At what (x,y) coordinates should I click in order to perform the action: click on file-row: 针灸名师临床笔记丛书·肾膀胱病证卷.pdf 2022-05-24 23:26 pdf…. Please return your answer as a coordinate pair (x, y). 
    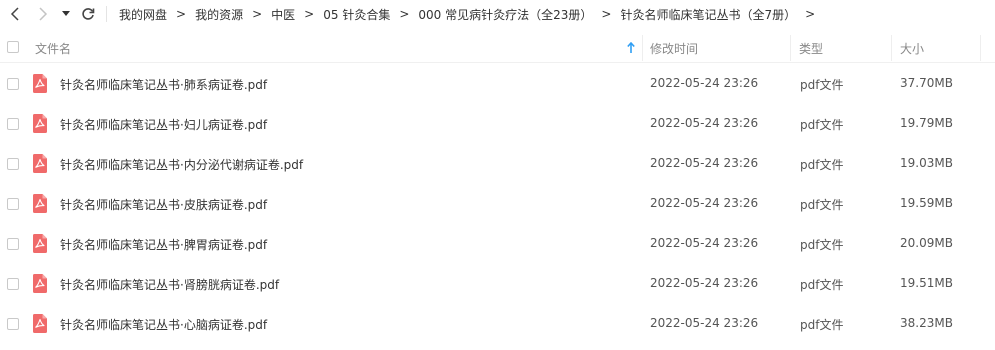
    Looking at the image, I should click on (497, 284).